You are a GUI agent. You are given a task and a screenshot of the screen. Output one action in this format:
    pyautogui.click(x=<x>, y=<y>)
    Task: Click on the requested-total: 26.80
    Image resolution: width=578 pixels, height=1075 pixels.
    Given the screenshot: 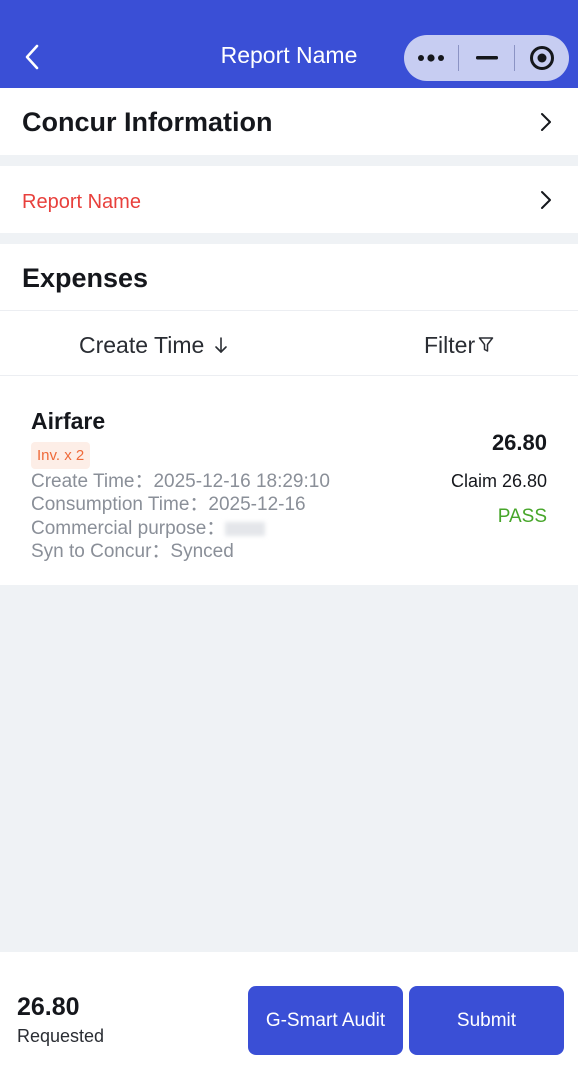 What is the action you would take?
    pyautogui.click(x=48, y=1007)
    